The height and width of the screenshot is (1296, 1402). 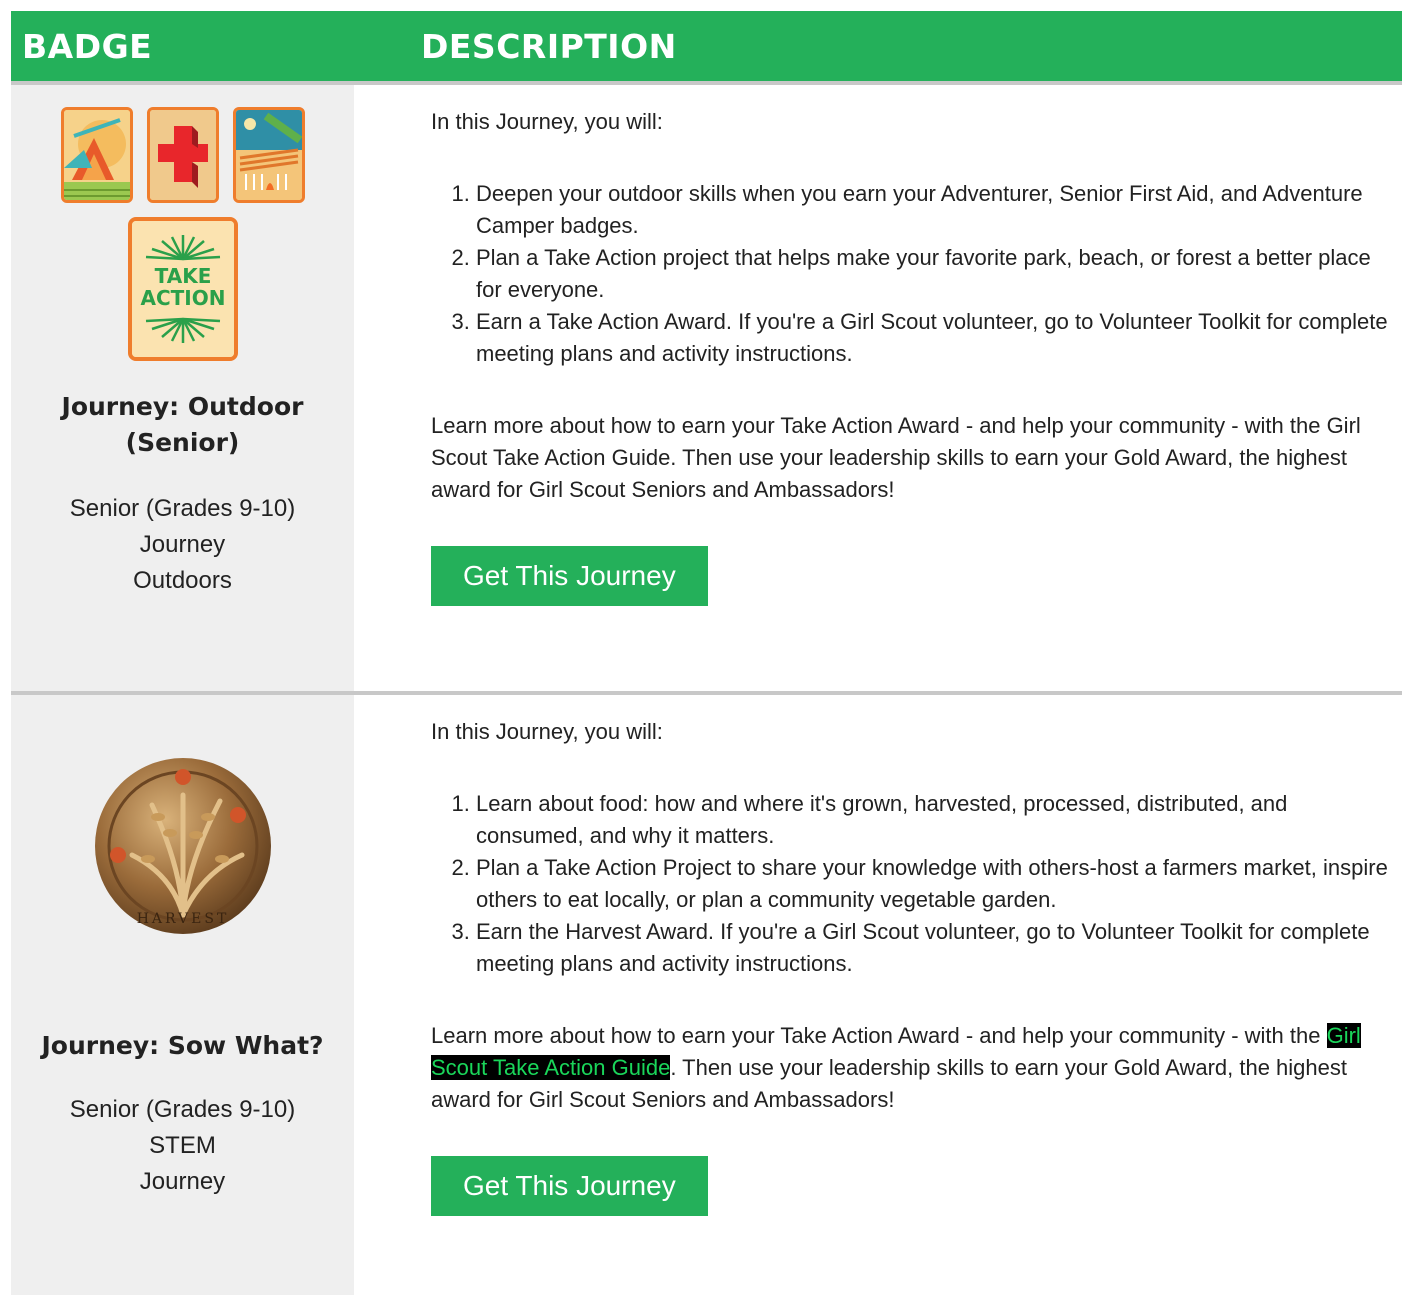 I want to click on badge-title: Journey: Sow What?, so click(x=182, y=1045).